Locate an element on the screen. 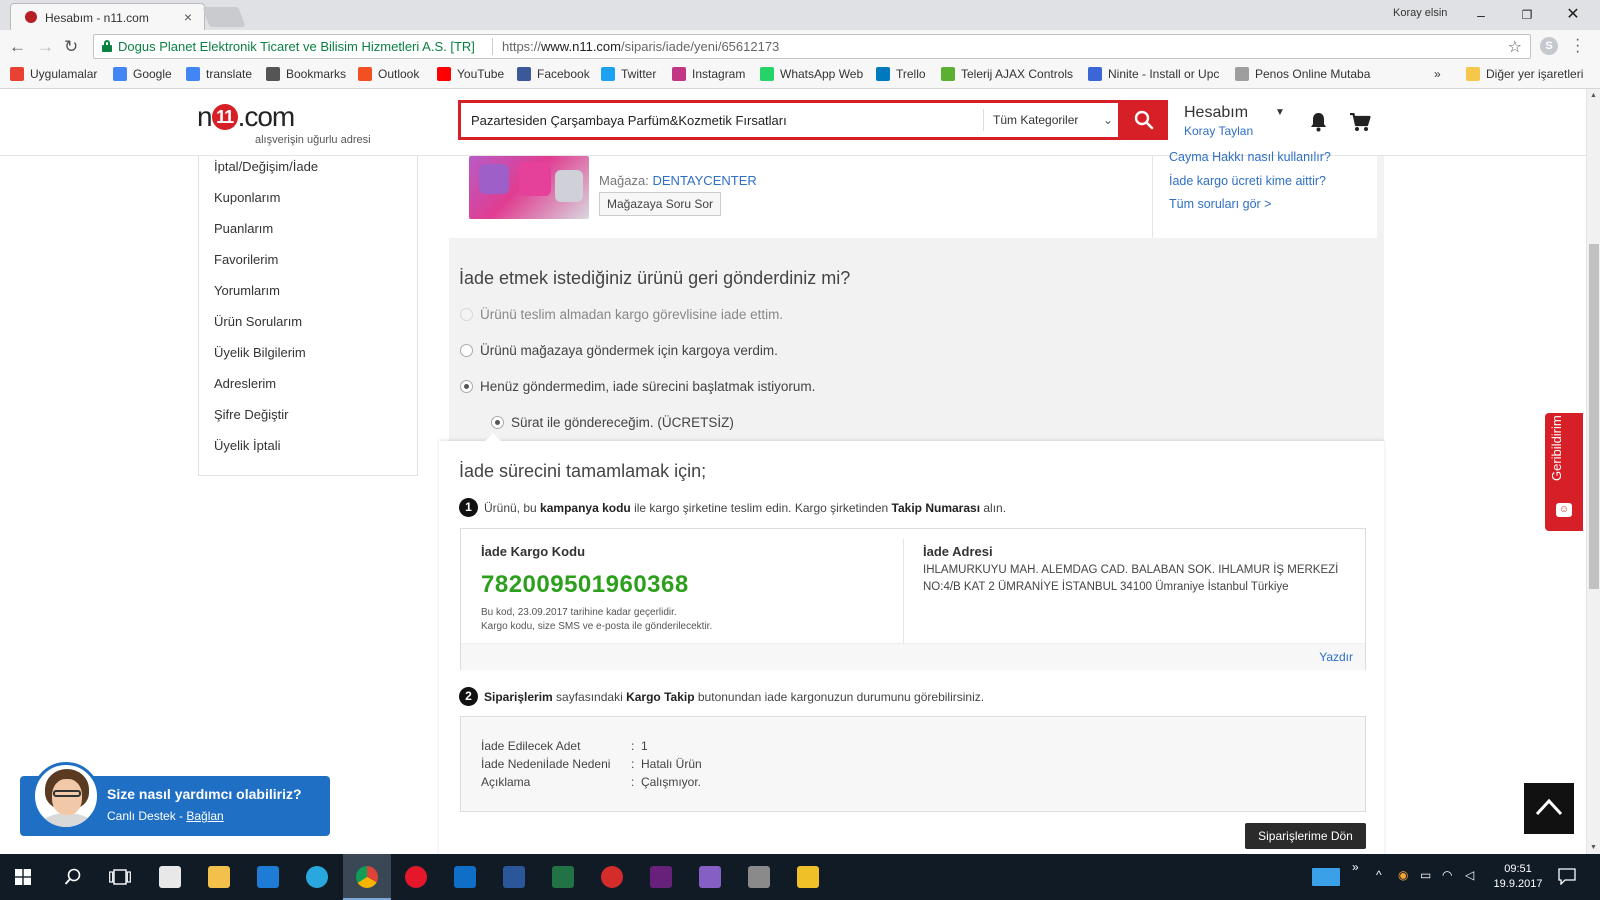  sidebar-item-10: Üyelik İptali is located at coordinates (247, 445).